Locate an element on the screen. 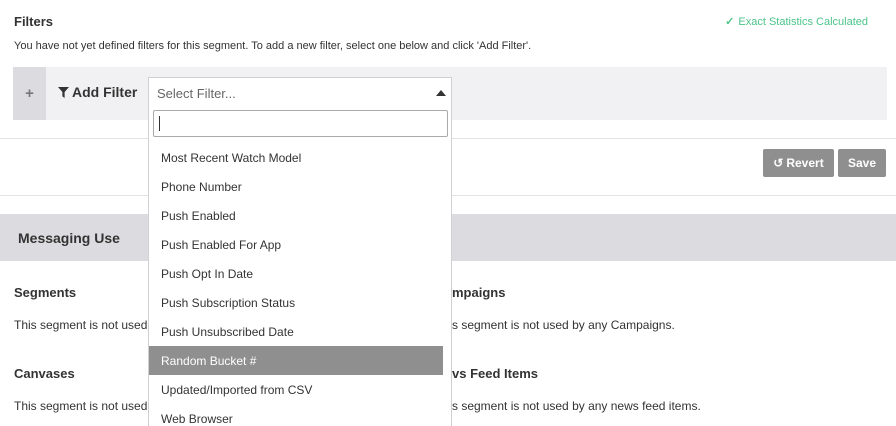 The height and width of the screenshot is (426, 896). campaigns-text: s segment is not used by any Campaigns. is located at coordinates (563, 325).